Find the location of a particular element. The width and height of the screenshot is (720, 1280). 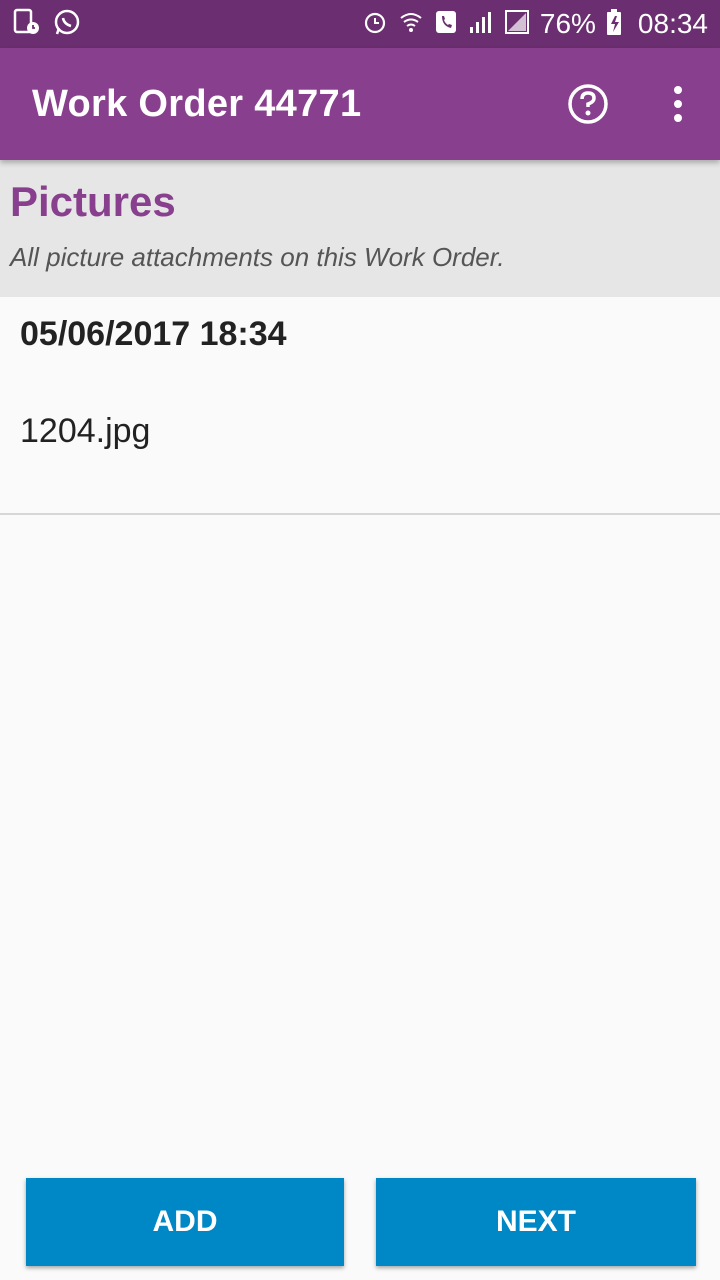

battery-percent: 76% is located at coordinates (567, 23).